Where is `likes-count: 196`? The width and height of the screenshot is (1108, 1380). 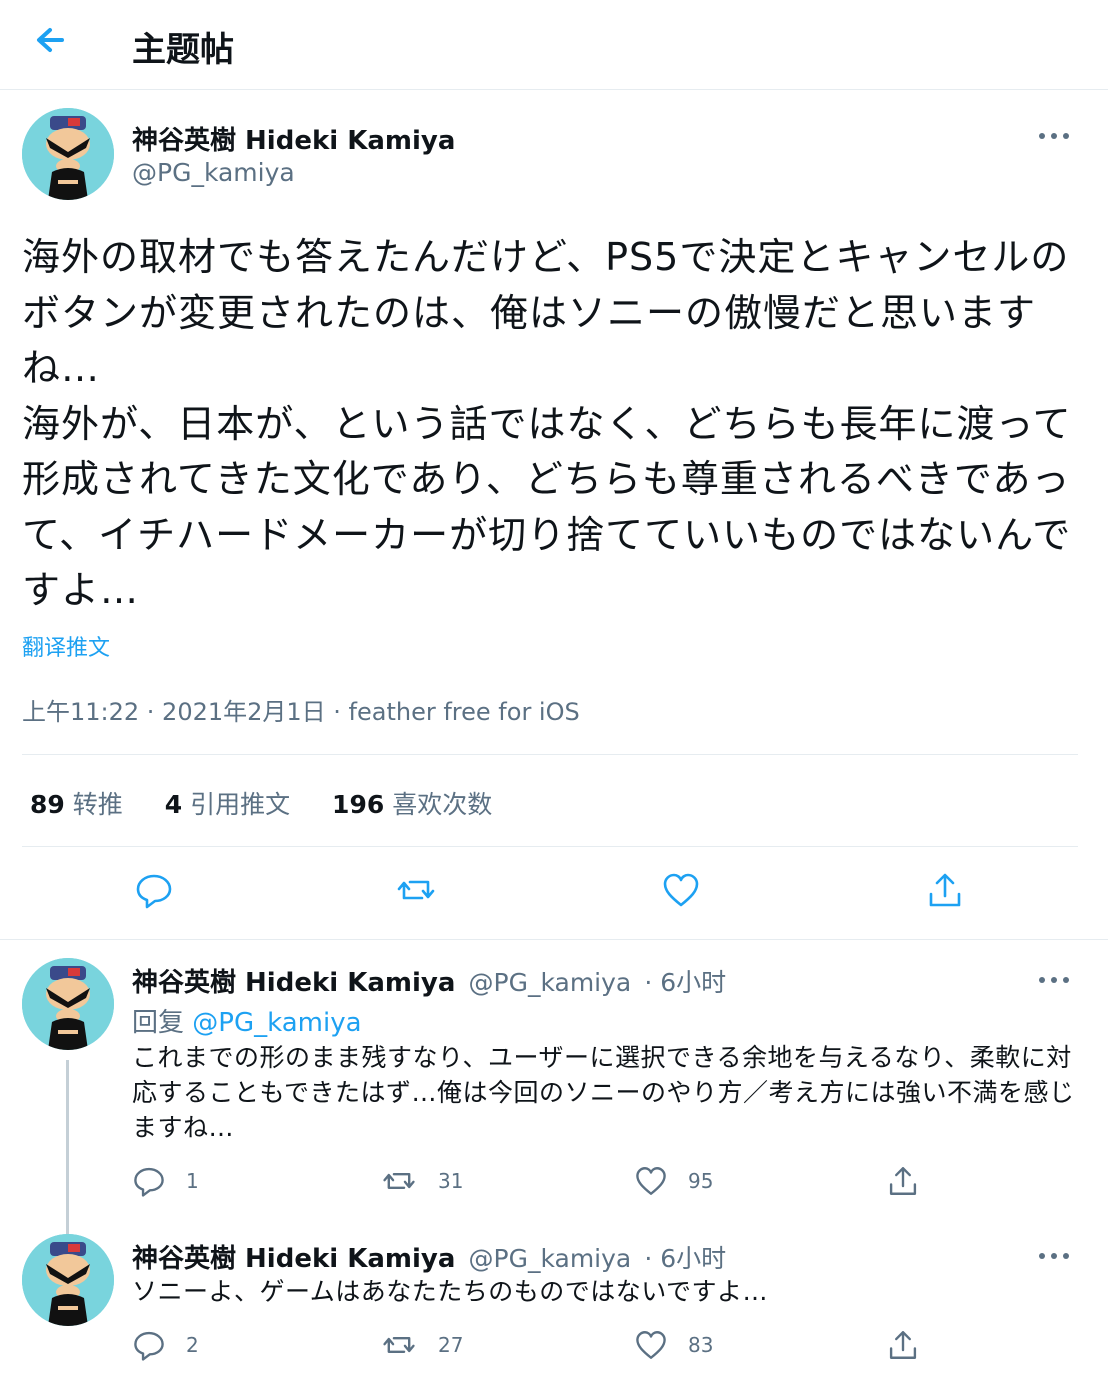 likes-count: 196 is located at coordinates (358, 804).